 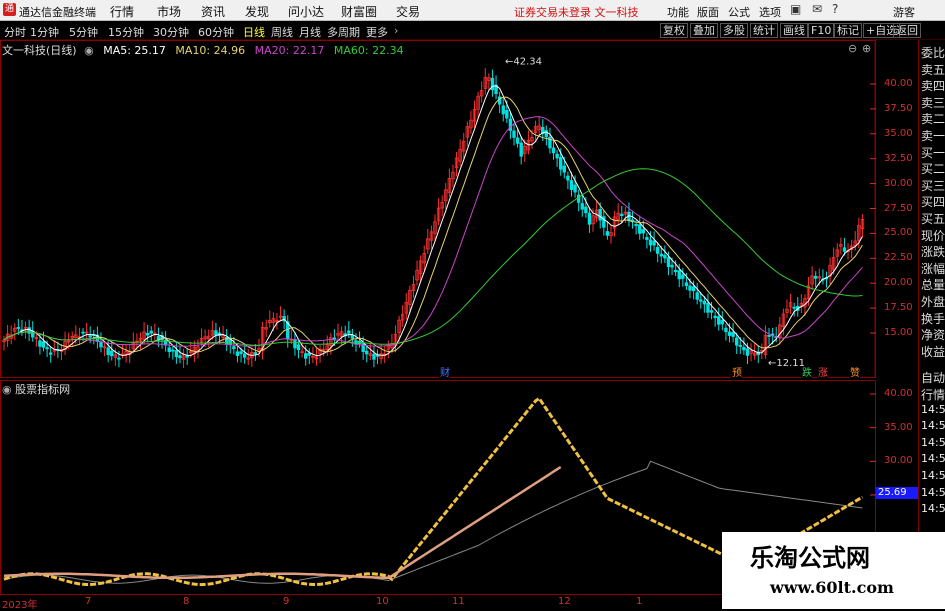 What do you see at coordinates (282, 522) in the screenshot?
I see `indicator-peach-line` at bounding box center [282, 522].